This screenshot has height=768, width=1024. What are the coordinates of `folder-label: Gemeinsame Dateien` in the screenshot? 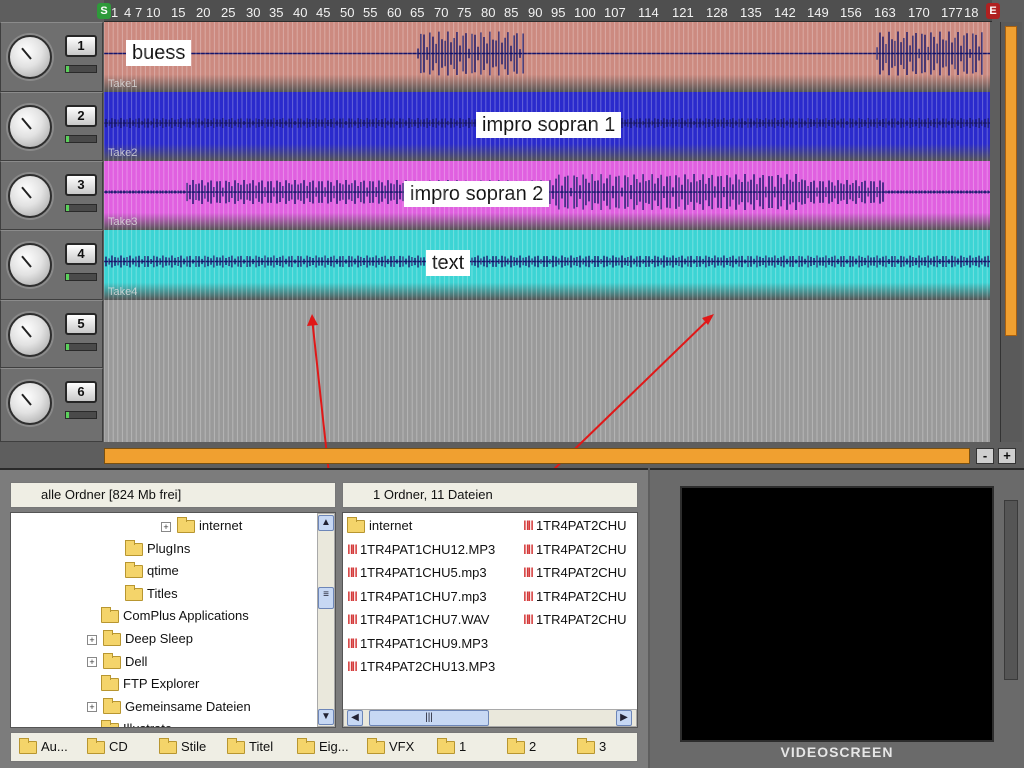 It's located at (188, 706).